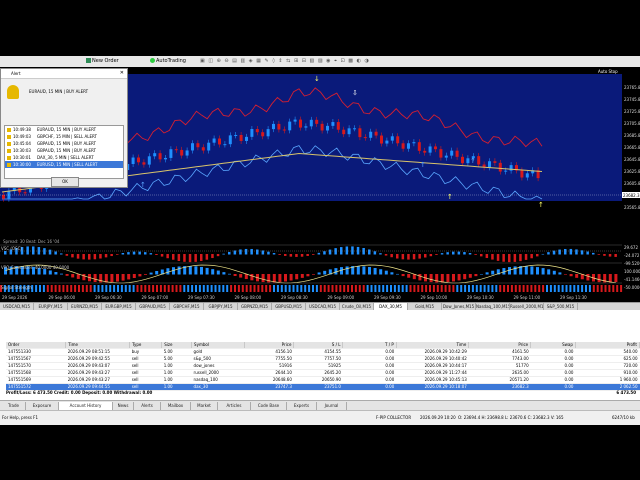 This screenshot has width=640, height=480. What do you see at coordinates (269, 352) in the screenshot?
I see `table-cell: 4156.10` at bounding box center [269, 352].